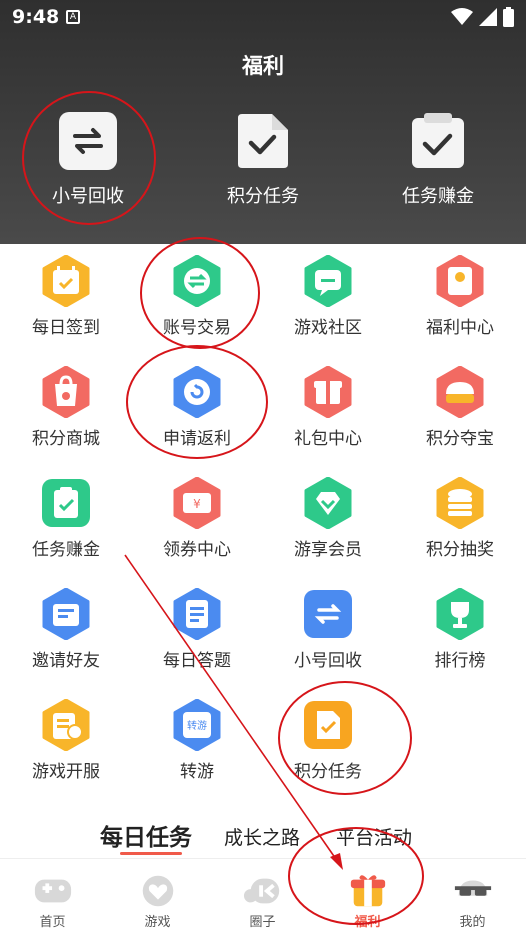 The image size is (526, 936). I want to click on nav-community: 圈子, so click(262, 897).